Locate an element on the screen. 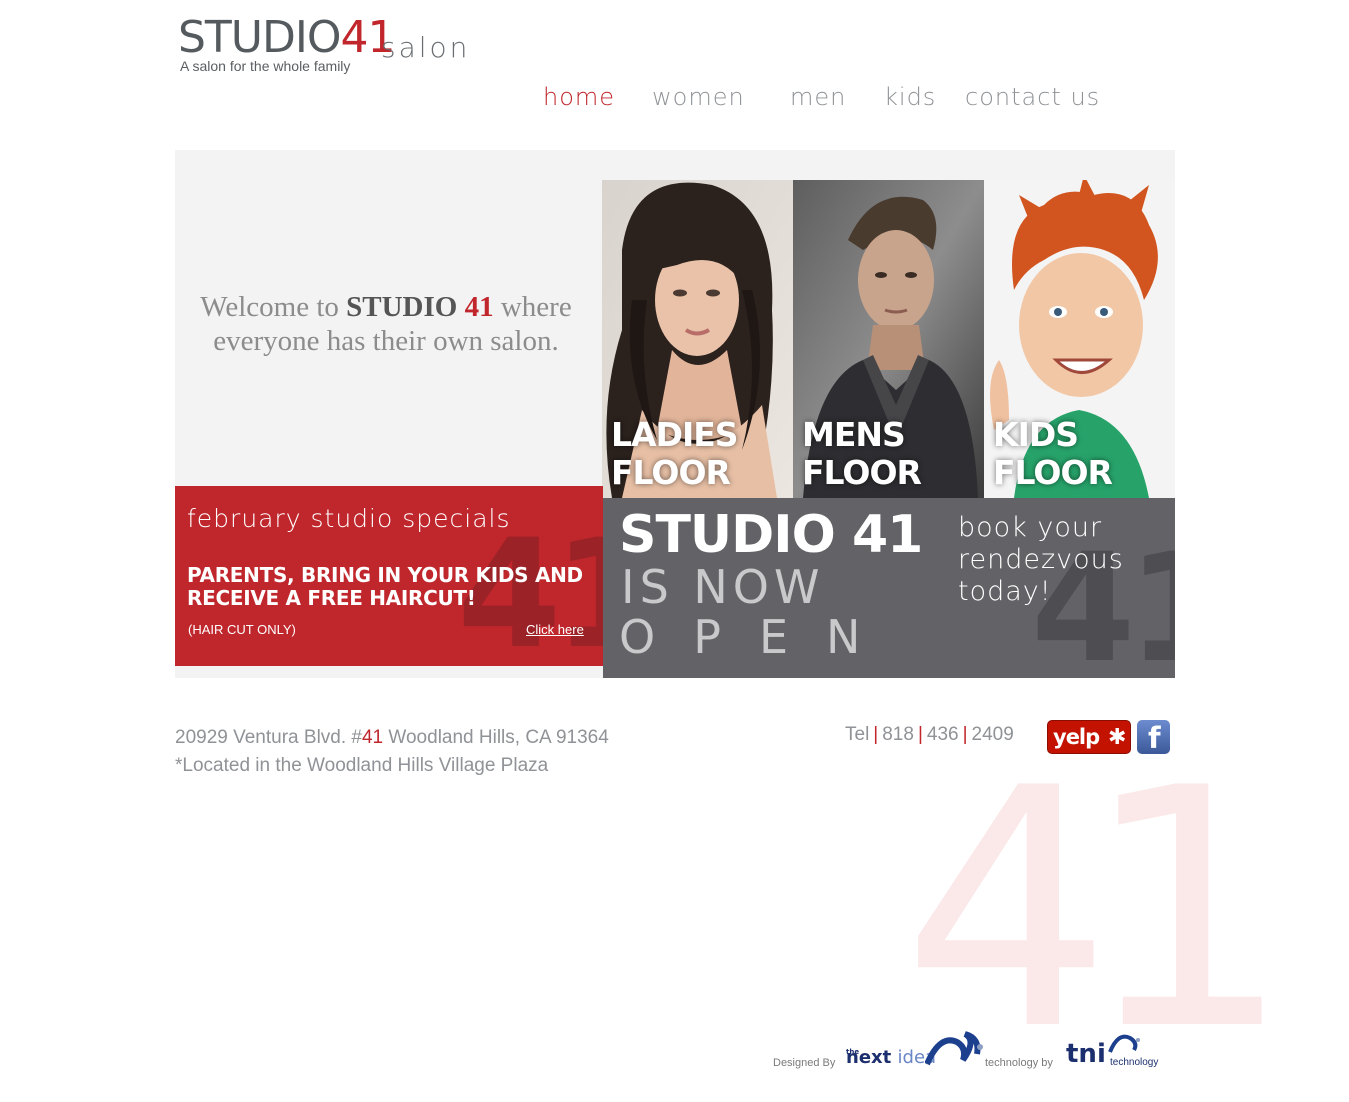  specials-click-here-link: Click here is located at coordinates (555, 629).